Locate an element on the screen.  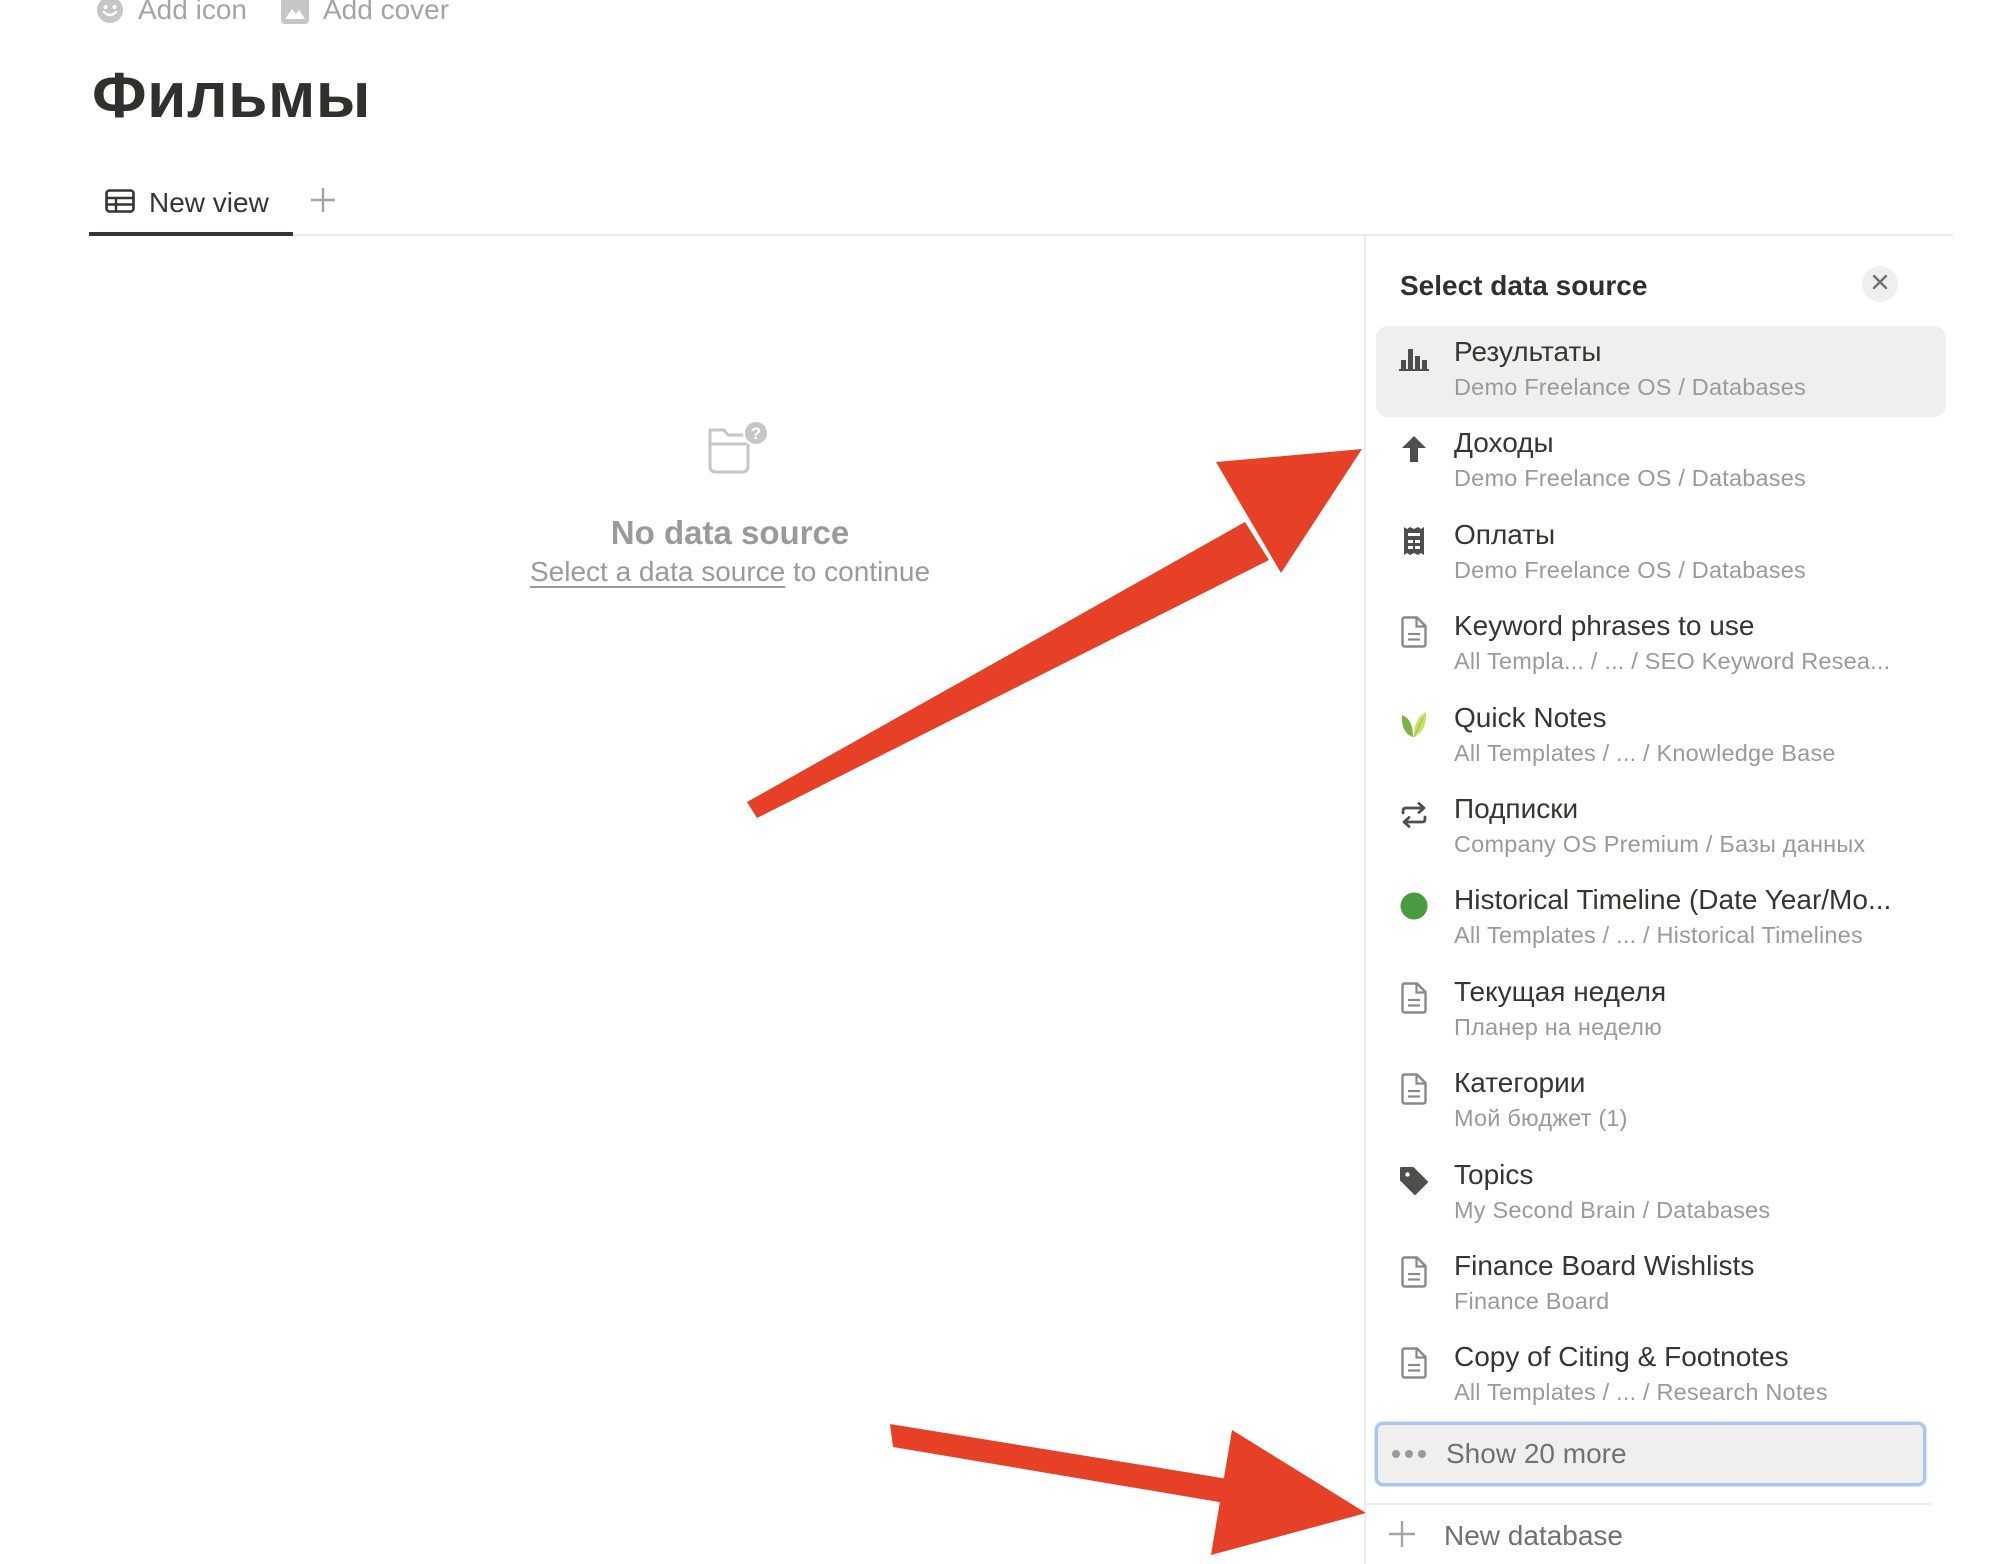
show-more-label: Show 20 more is located at coordinates (1536, 1453).